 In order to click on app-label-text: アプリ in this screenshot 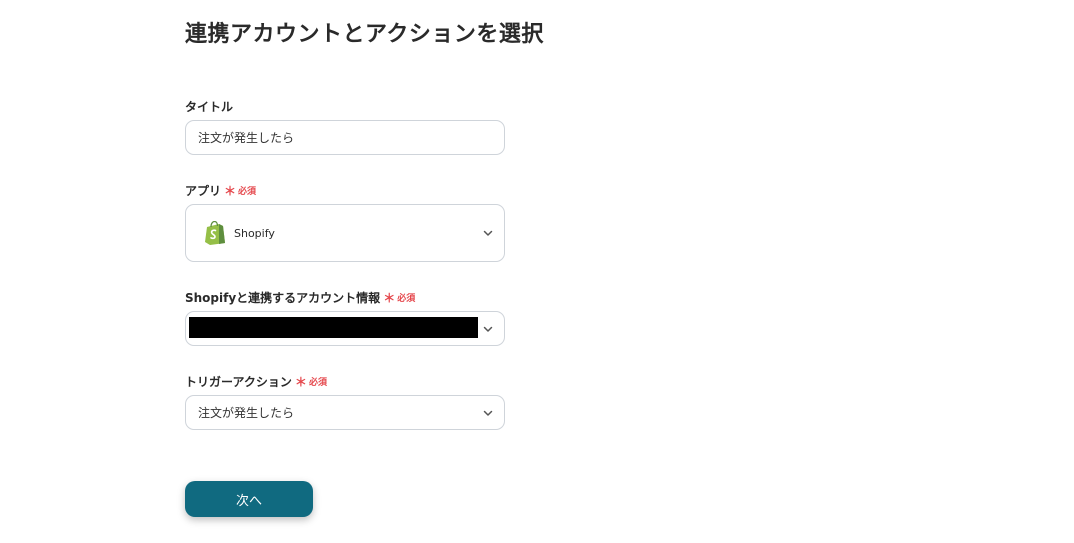, I will do `click(203, 191)`.